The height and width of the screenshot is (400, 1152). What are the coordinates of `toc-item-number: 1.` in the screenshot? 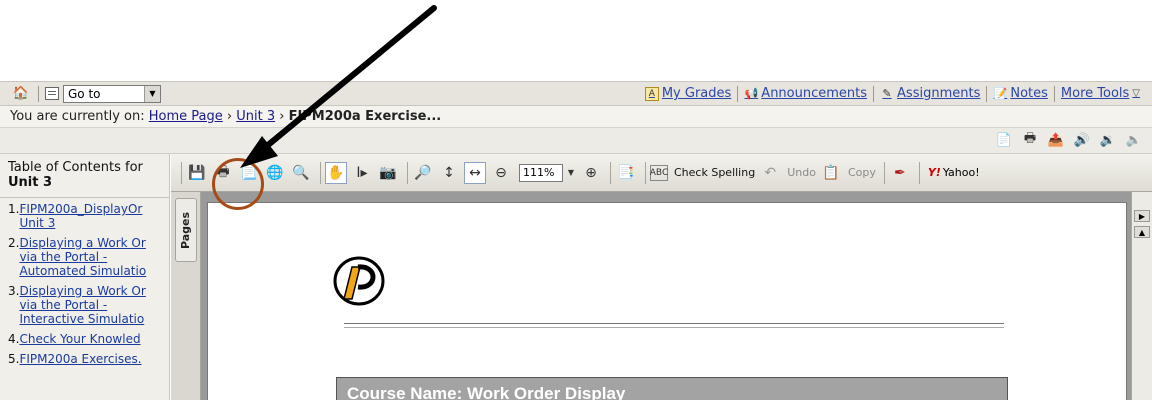 It's located at (14, 209).